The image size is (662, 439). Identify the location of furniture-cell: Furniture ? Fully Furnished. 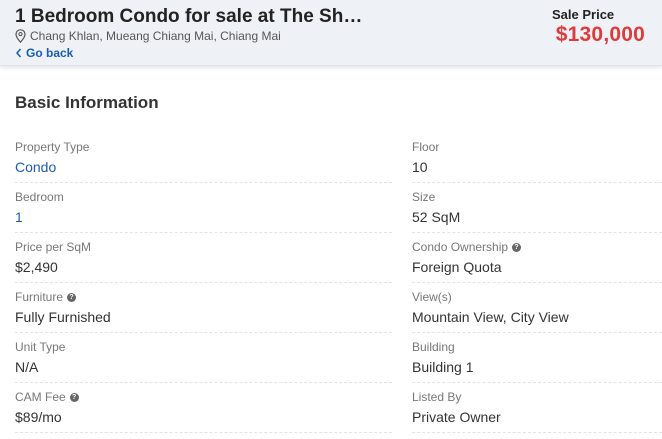
(203, 308).